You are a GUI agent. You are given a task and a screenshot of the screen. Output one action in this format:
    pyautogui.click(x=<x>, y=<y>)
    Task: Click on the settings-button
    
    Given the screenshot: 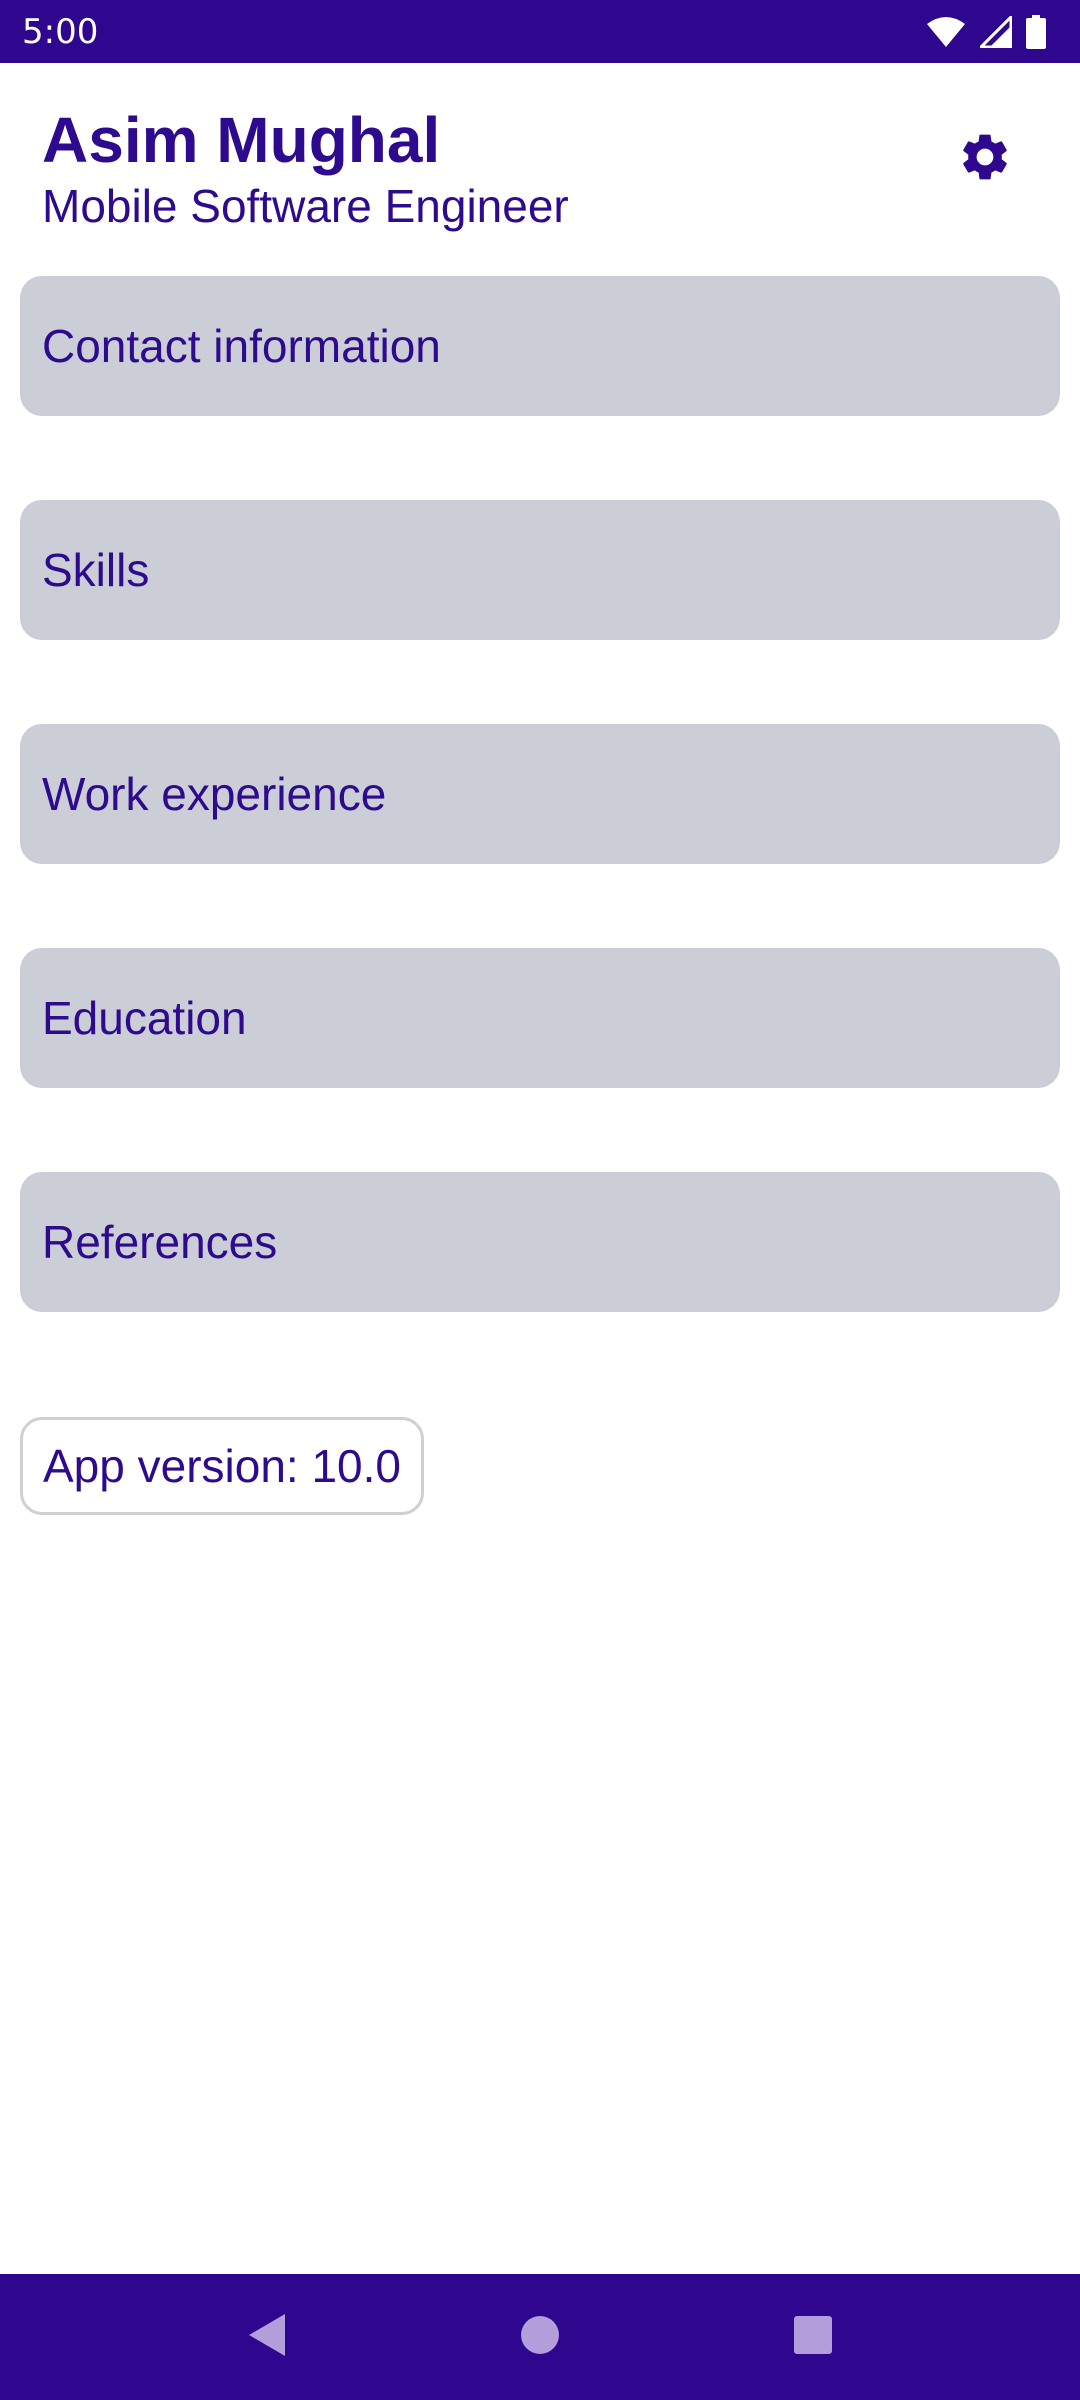 What is the action you would take?
    pyautogui.click(x=985, y=159)
    